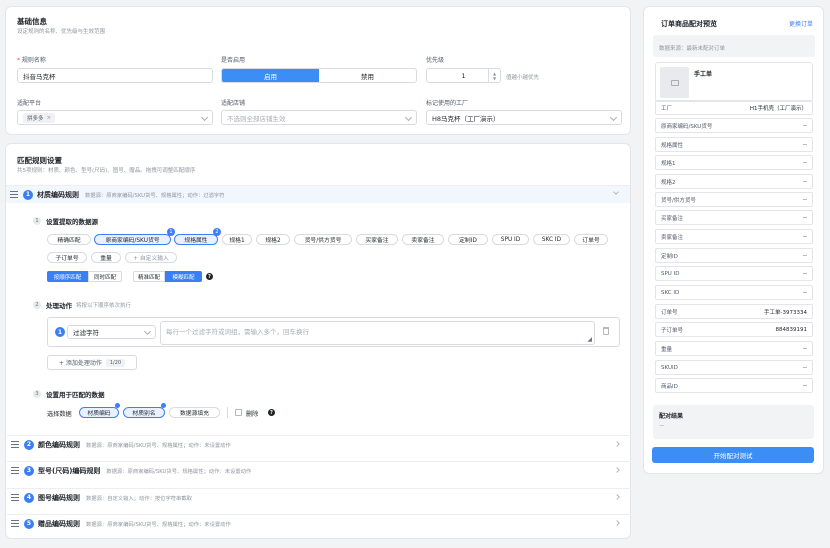  Describe the element at coordinates (377, 333) in the screenshot. I see `filter-textarea: 每行一个过滤字符或词组，需输入多个，回车换行 ◢` at that location.